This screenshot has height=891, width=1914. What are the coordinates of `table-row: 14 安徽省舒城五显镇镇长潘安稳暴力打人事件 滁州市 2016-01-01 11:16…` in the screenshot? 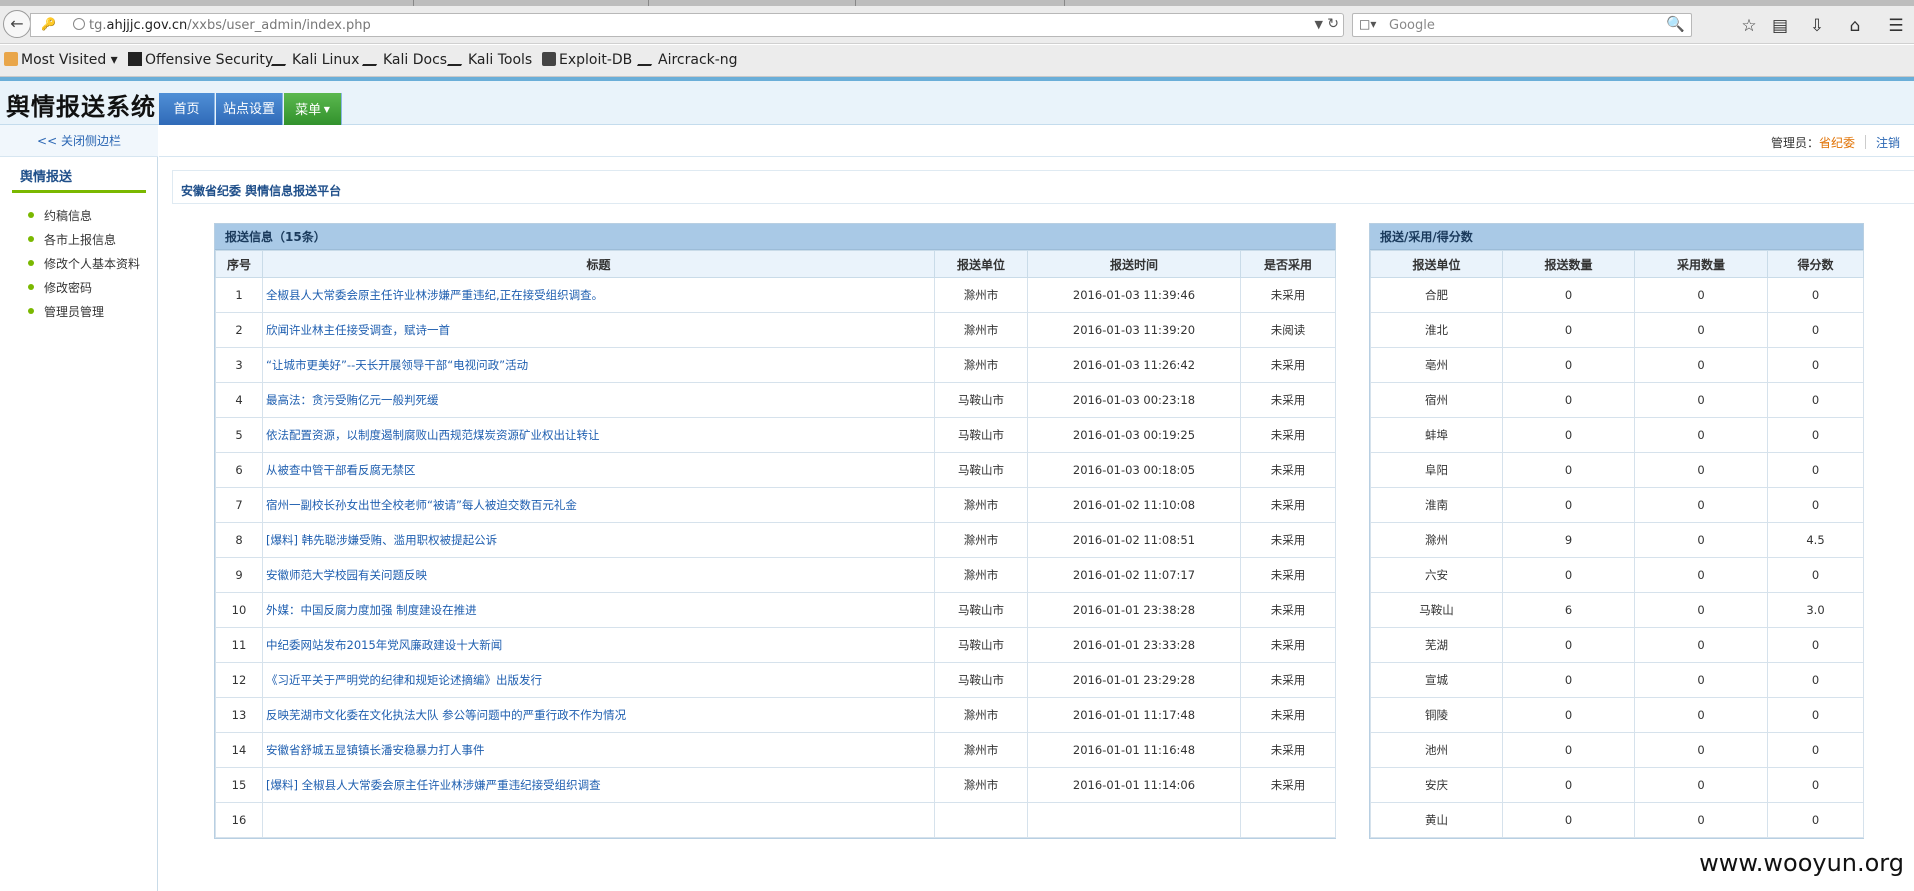 It's located at (775, 750).